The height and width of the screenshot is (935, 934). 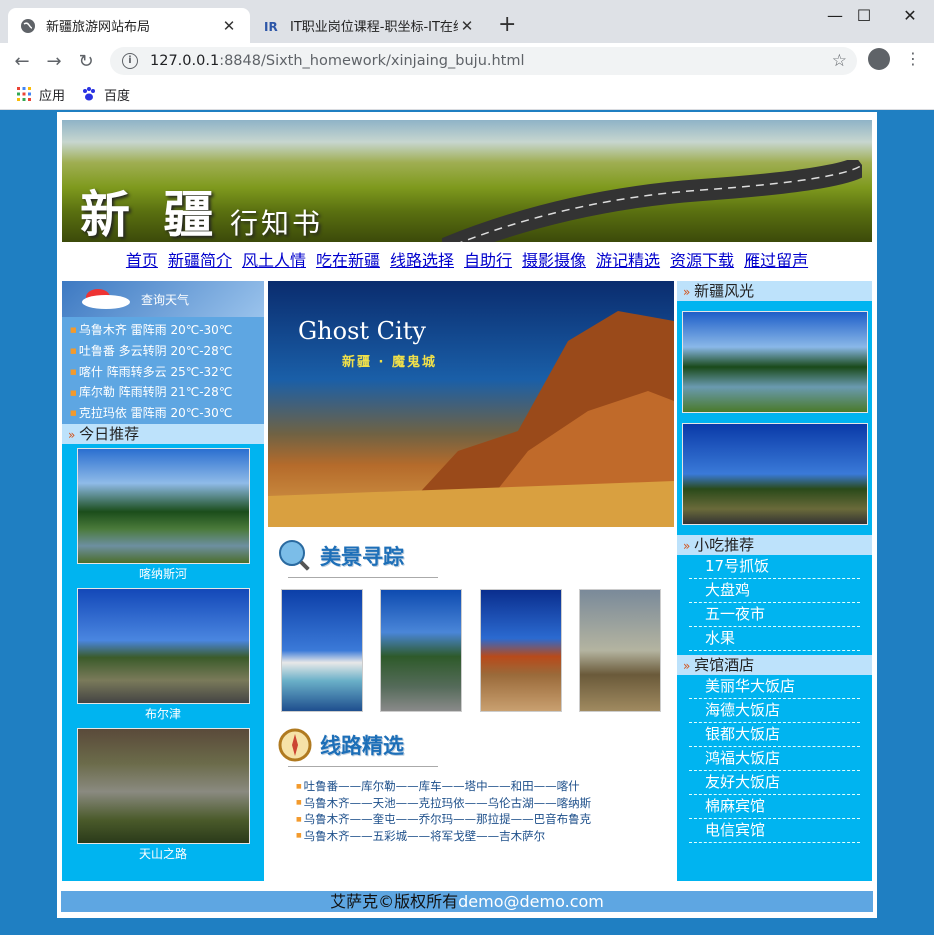 What do you see at coordinates (774, 807) in the screenshot?
I see `hotel-item: 棉麻宾馆` at bounding box center [774, 807].